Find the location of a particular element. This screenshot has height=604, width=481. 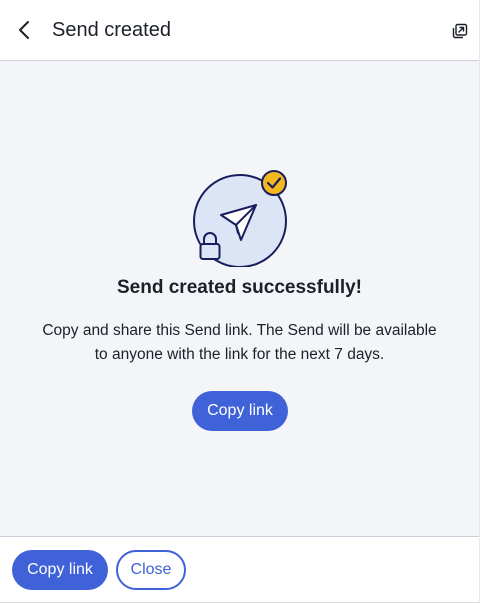

footer: Copy link Close is located at coordinates (239, 569).